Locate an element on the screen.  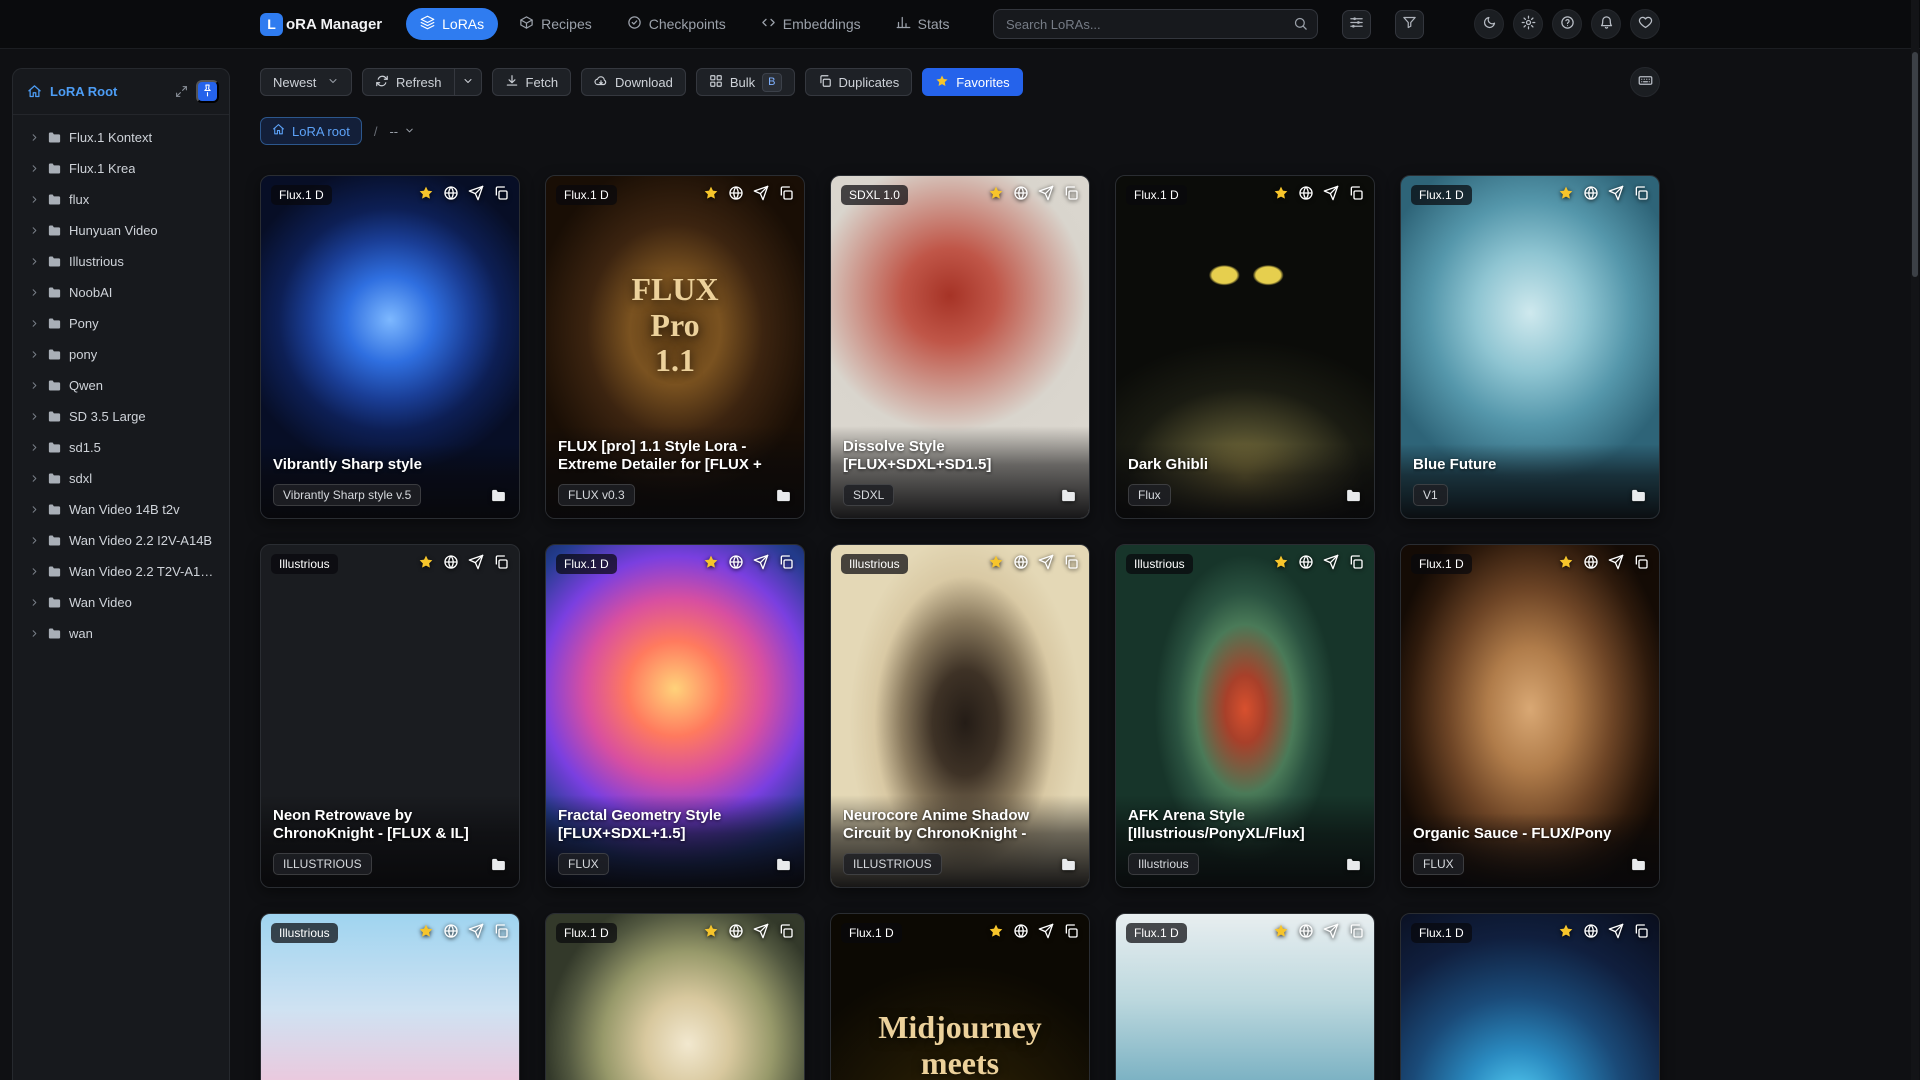
expand-tree-icon is located at coordinates (181, 91).